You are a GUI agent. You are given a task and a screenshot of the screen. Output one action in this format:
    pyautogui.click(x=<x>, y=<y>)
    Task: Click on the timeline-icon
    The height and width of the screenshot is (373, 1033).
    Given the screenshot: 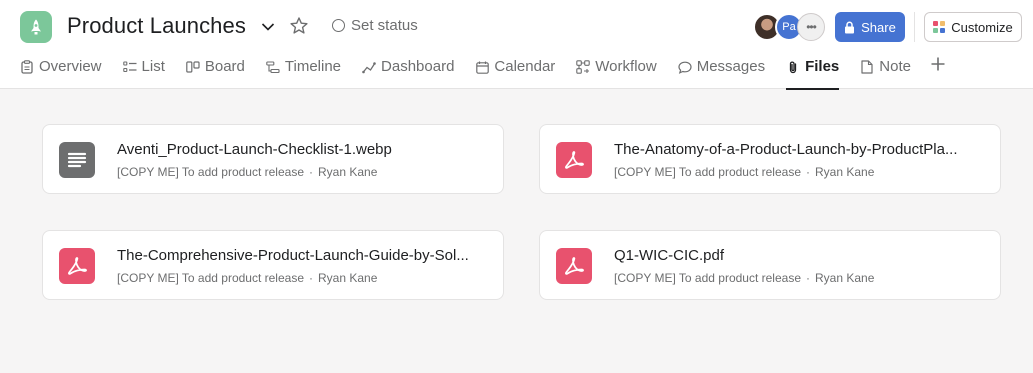 What is the action you would take?
    pyautogui.click(x=273, y=67)
    